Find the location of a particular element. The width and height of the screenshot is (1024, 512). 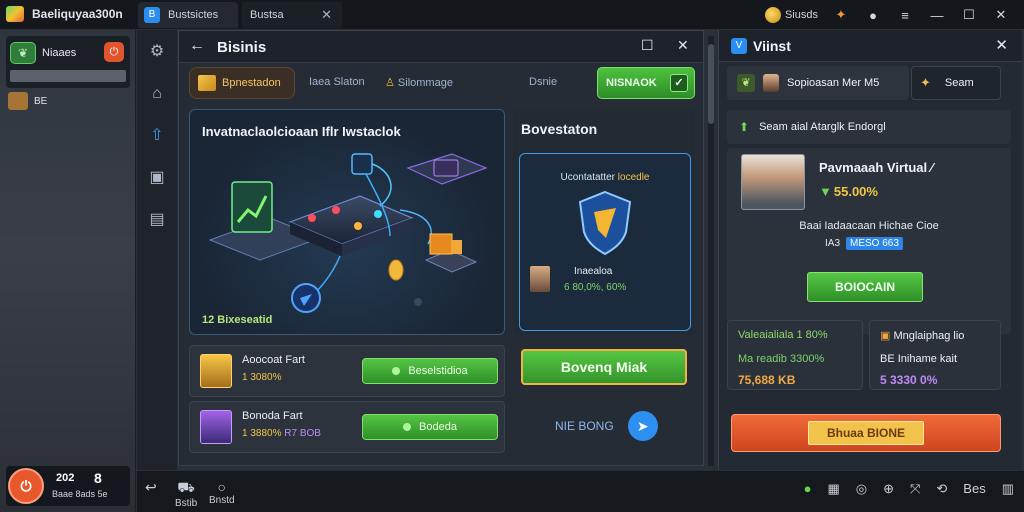

link-text: NIE BONG is located at coordinates (584, 426).